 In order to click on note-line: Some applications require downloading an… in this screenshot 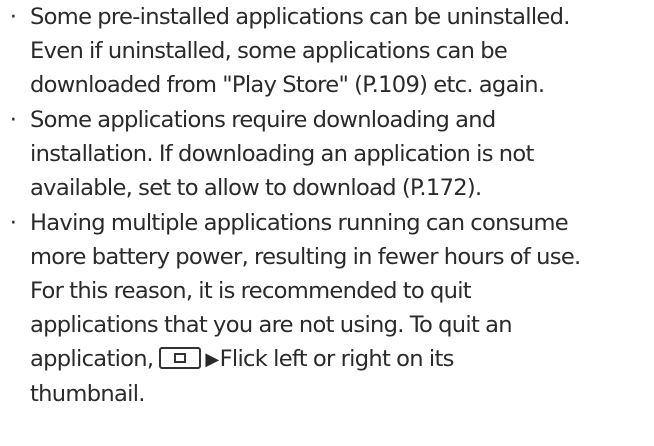, I will do `click(263, 120)`.